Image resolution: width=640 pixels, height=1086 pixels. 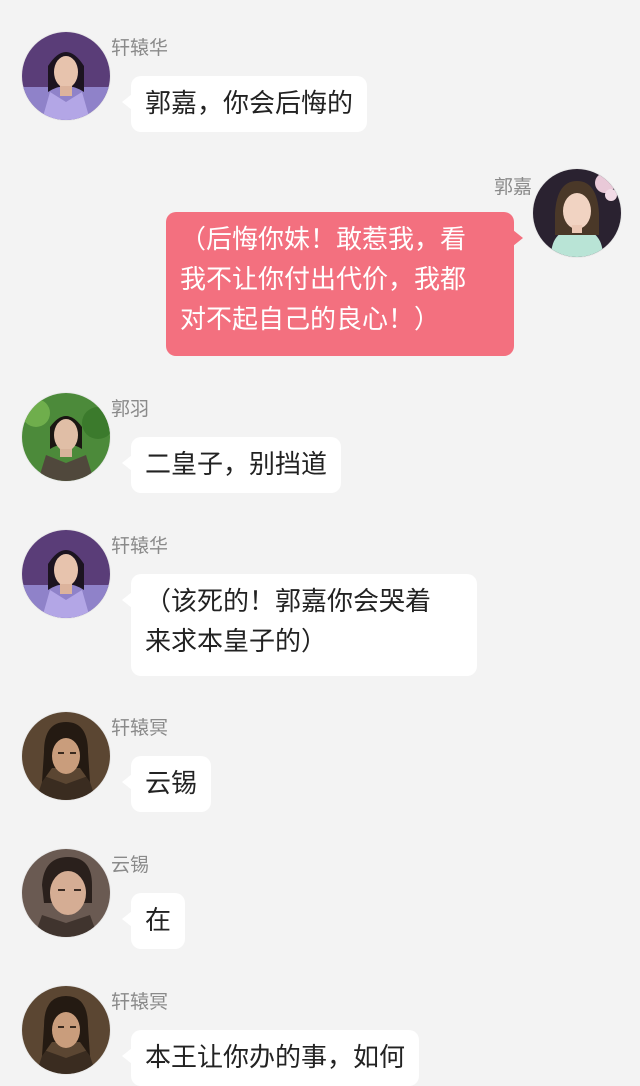 I want to click on message-bubble: （该死的！郭嘉你会哭着 来求本皇子的）, so click(x=299, y=625).